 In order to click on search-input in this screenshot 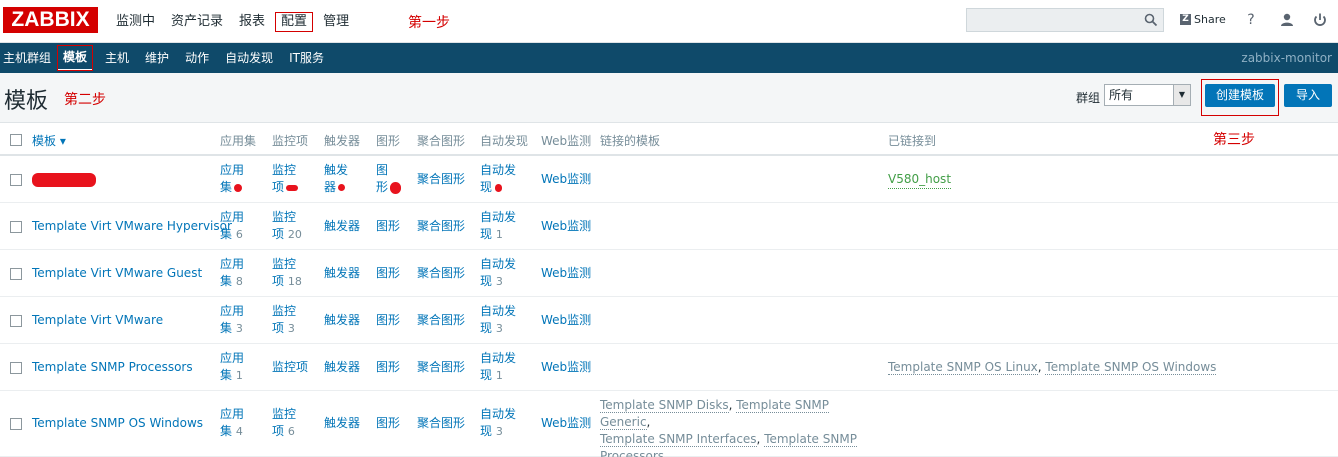, I will do `click(1065, 20)`.